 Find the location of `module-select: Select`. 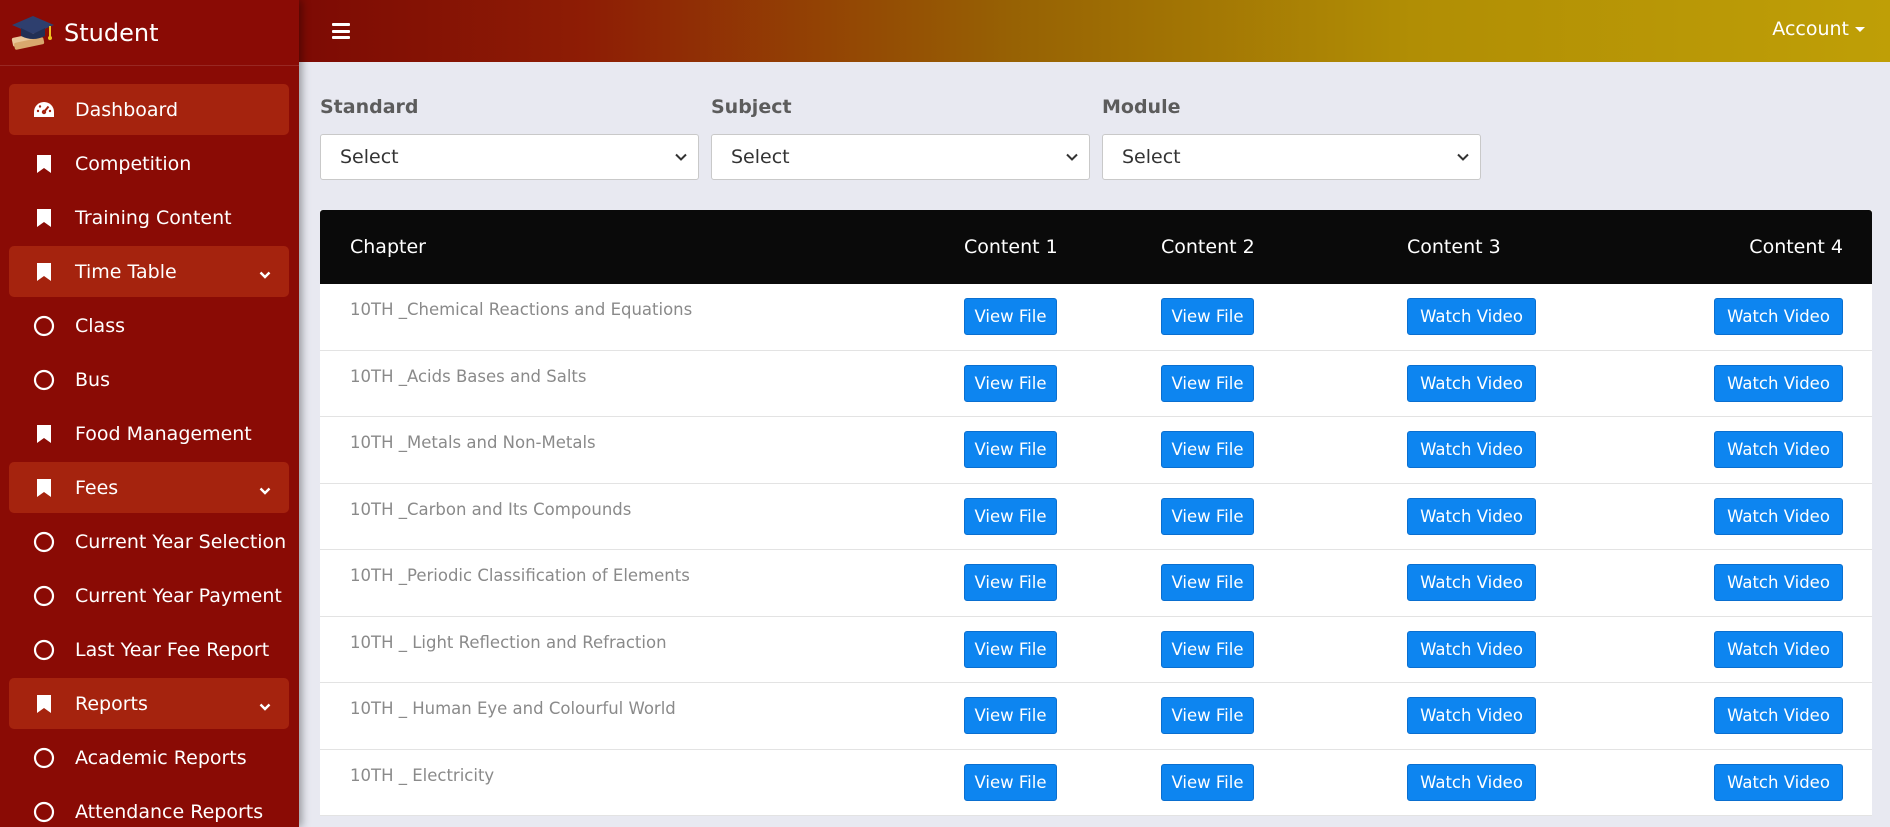

module-select: Select is located at coordinates (1291, 157).